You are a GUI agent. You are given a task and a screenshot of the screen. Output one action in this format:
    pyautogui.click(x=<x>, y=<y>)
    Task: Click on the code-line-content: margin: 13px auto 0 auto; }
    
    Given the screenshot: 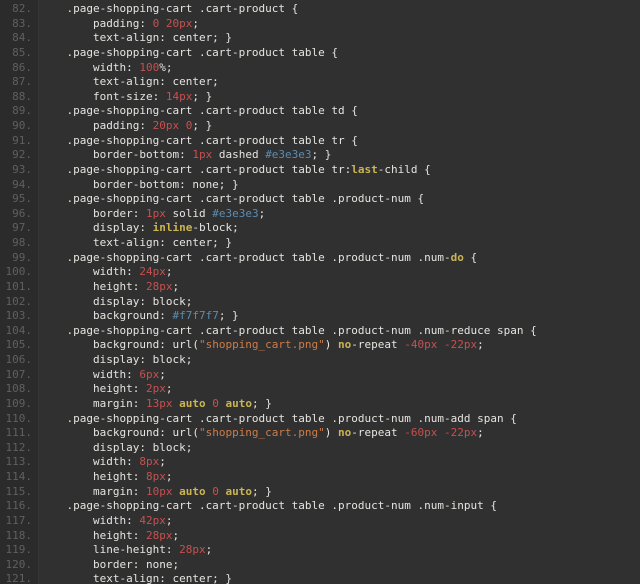 What is the action you would take?
    pyautogui.click(x=152, y=404)
    